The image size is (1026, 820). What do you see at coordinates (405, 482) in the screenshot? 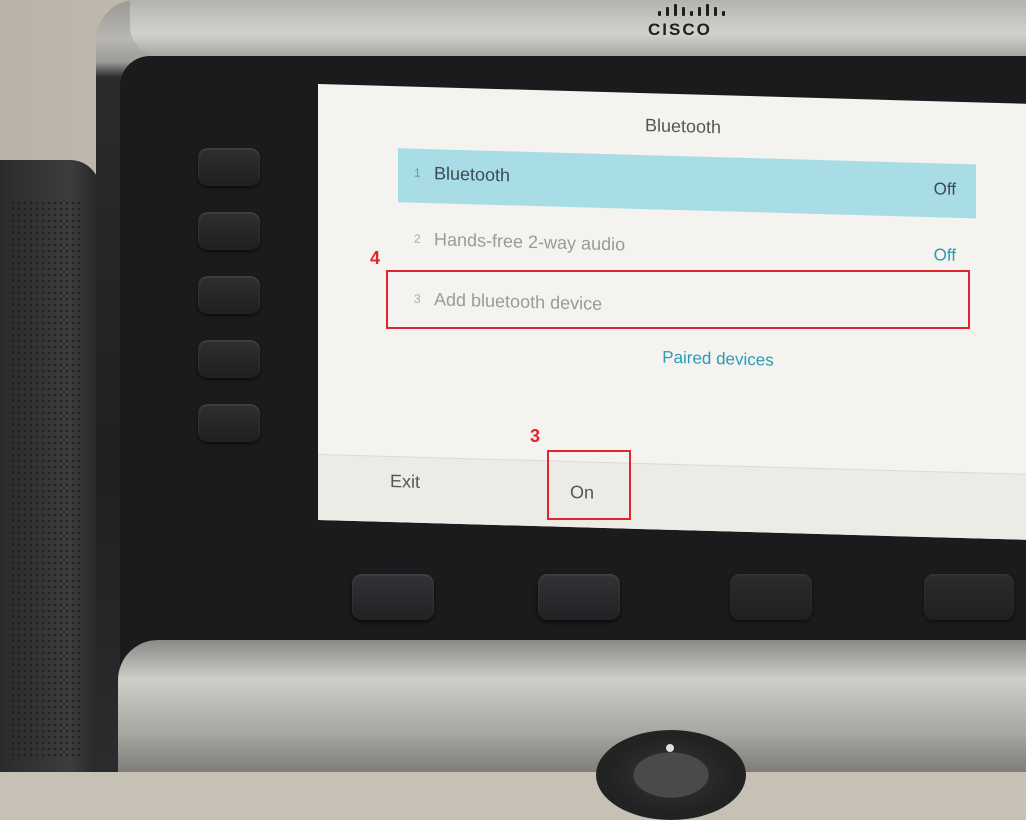
I see `exit-softkey: Exit` at bounding box center [405, 482].